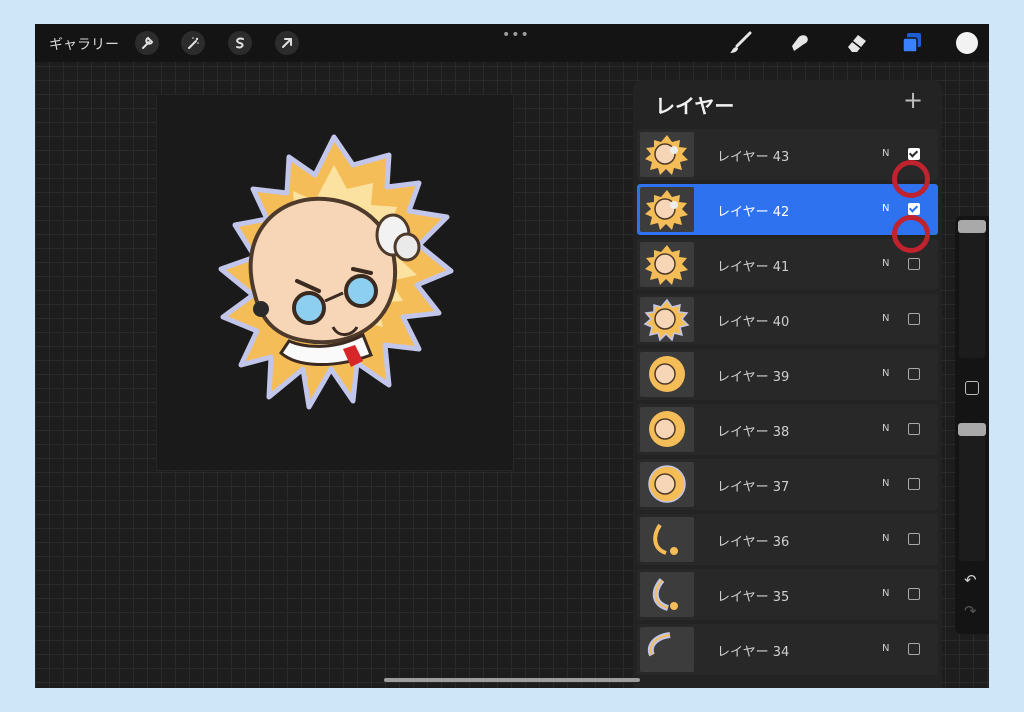  I want to click on layer-row: レイヤー 40 N, so click(787, 319).